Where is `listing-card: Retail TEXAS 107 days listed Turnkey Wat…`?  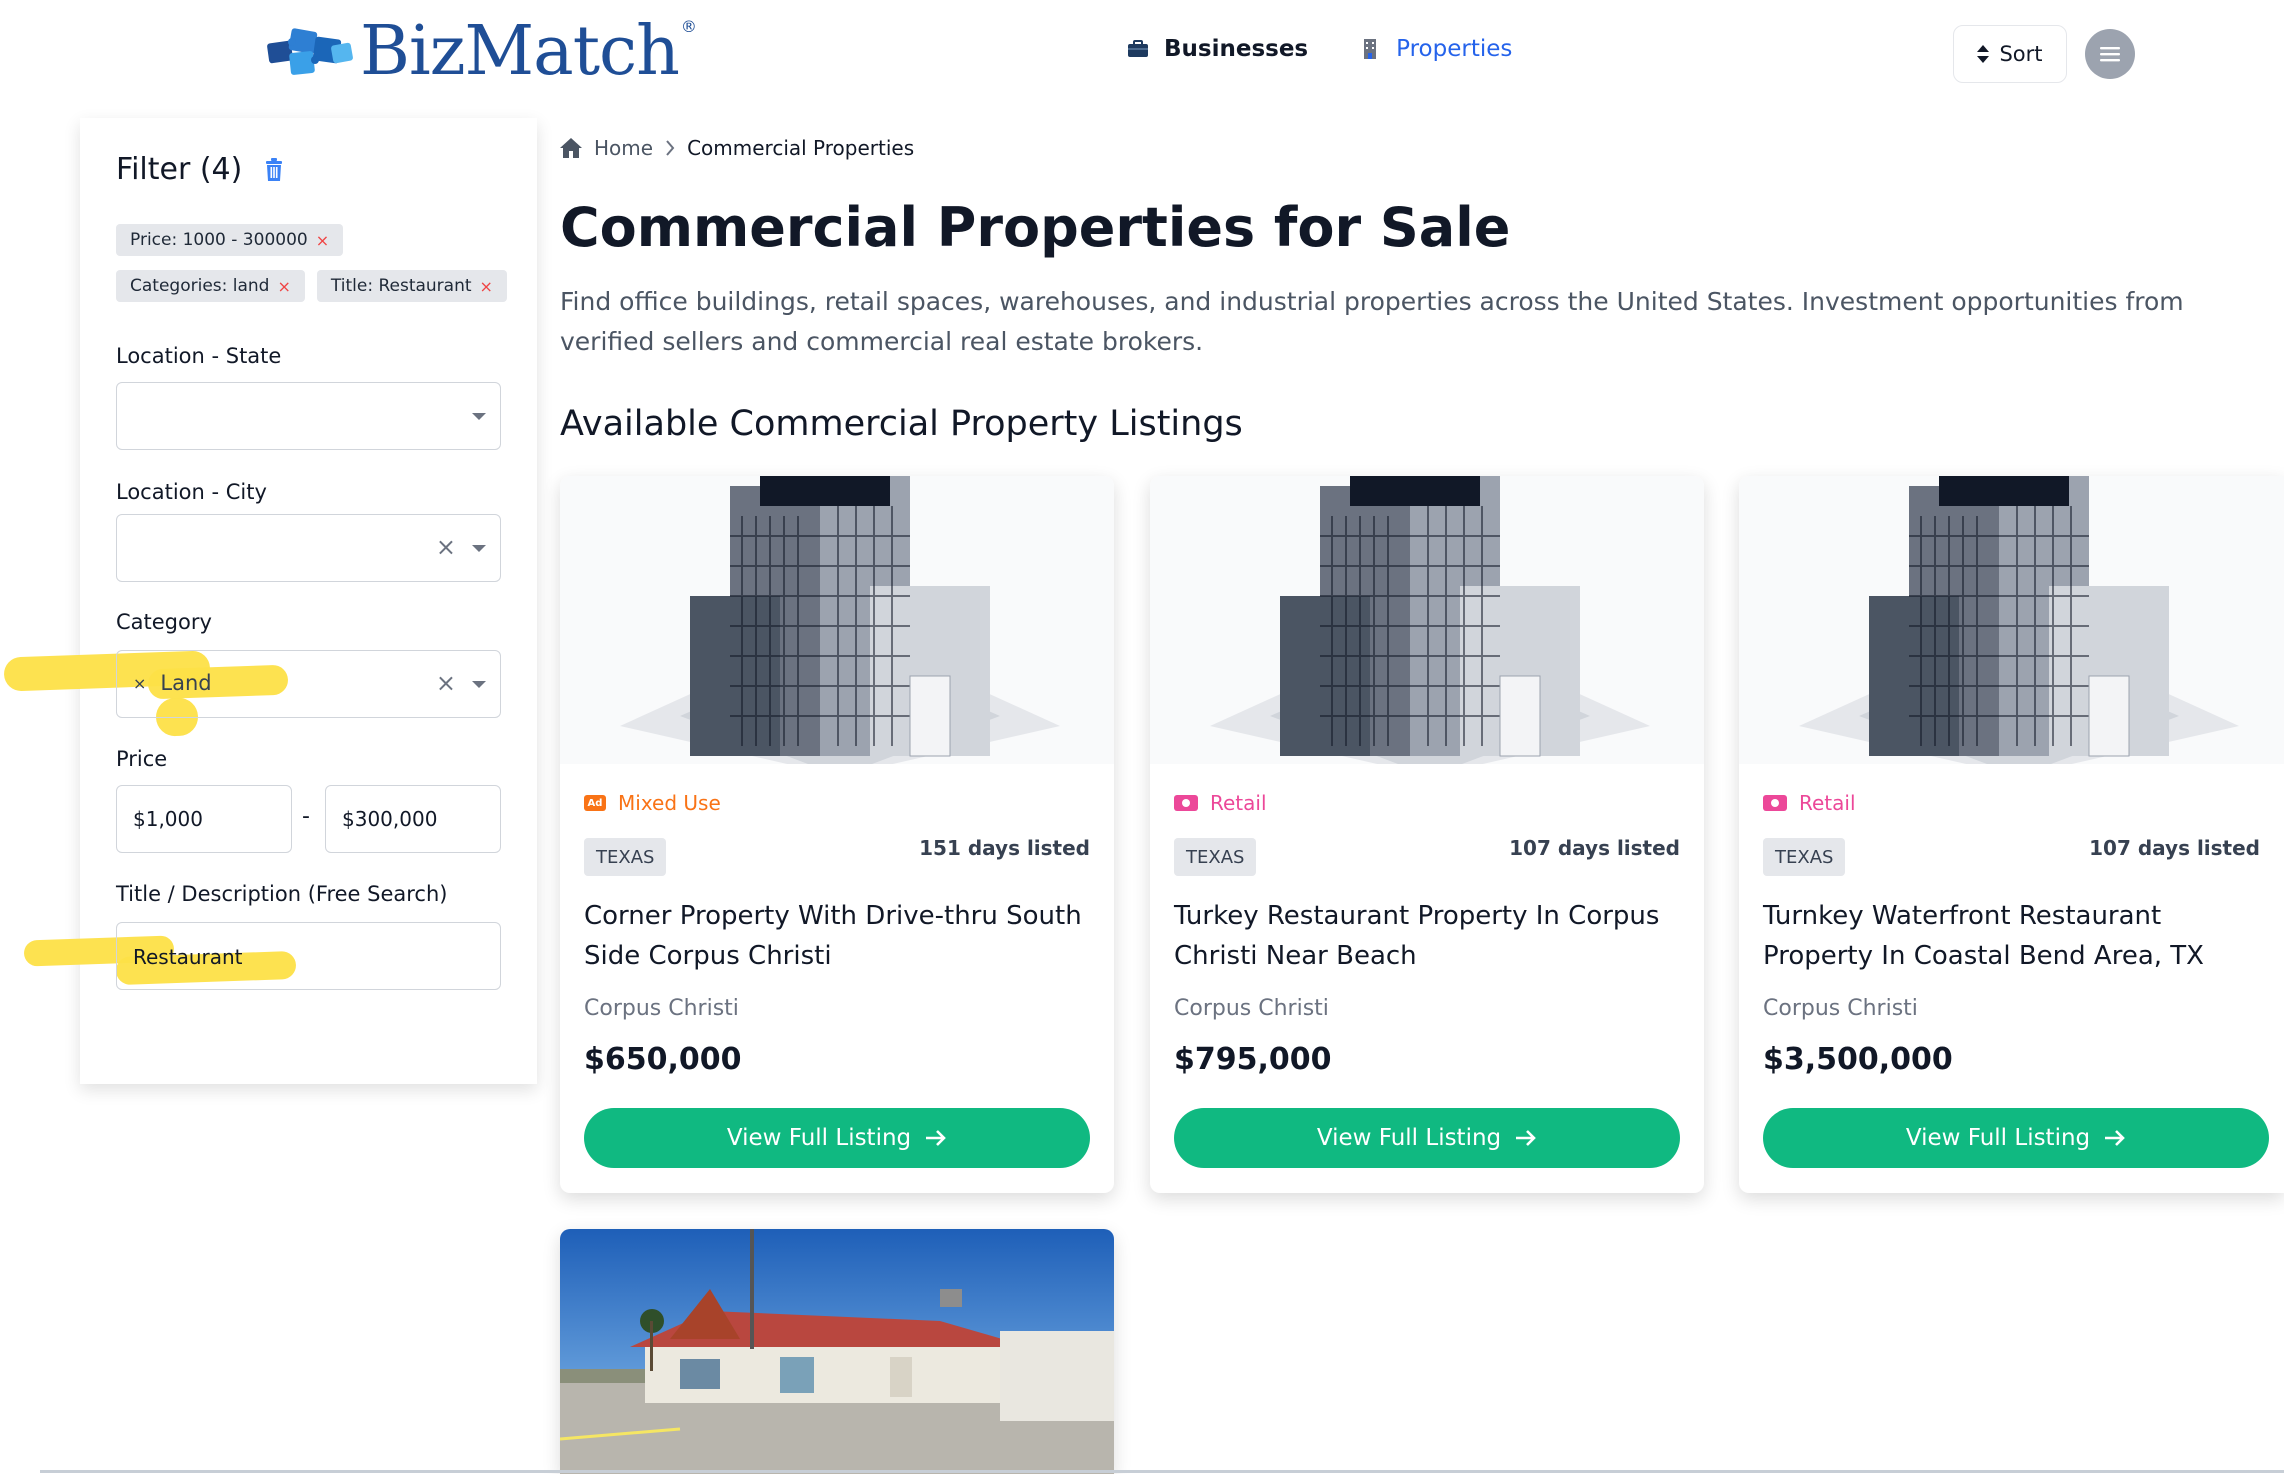 listing-card: Retail TEXAS 107 days listed Turnkey Wat… is located at coordinates (2011, 834).